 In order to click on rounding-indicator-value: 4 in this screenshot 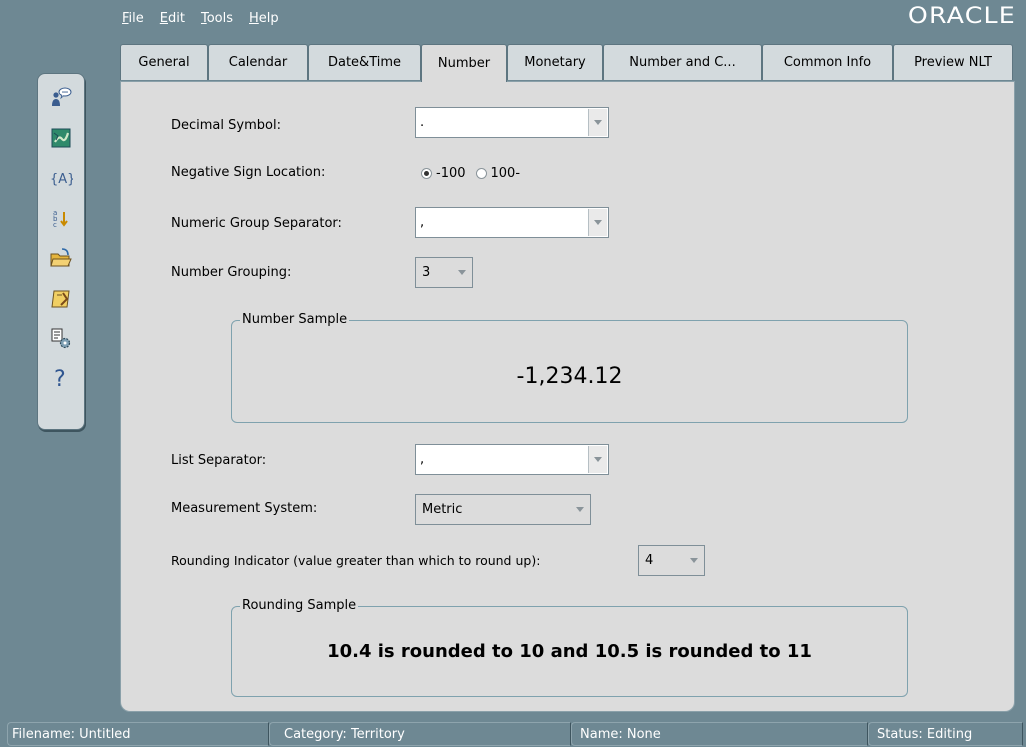, I will do `click(649, 560)`.